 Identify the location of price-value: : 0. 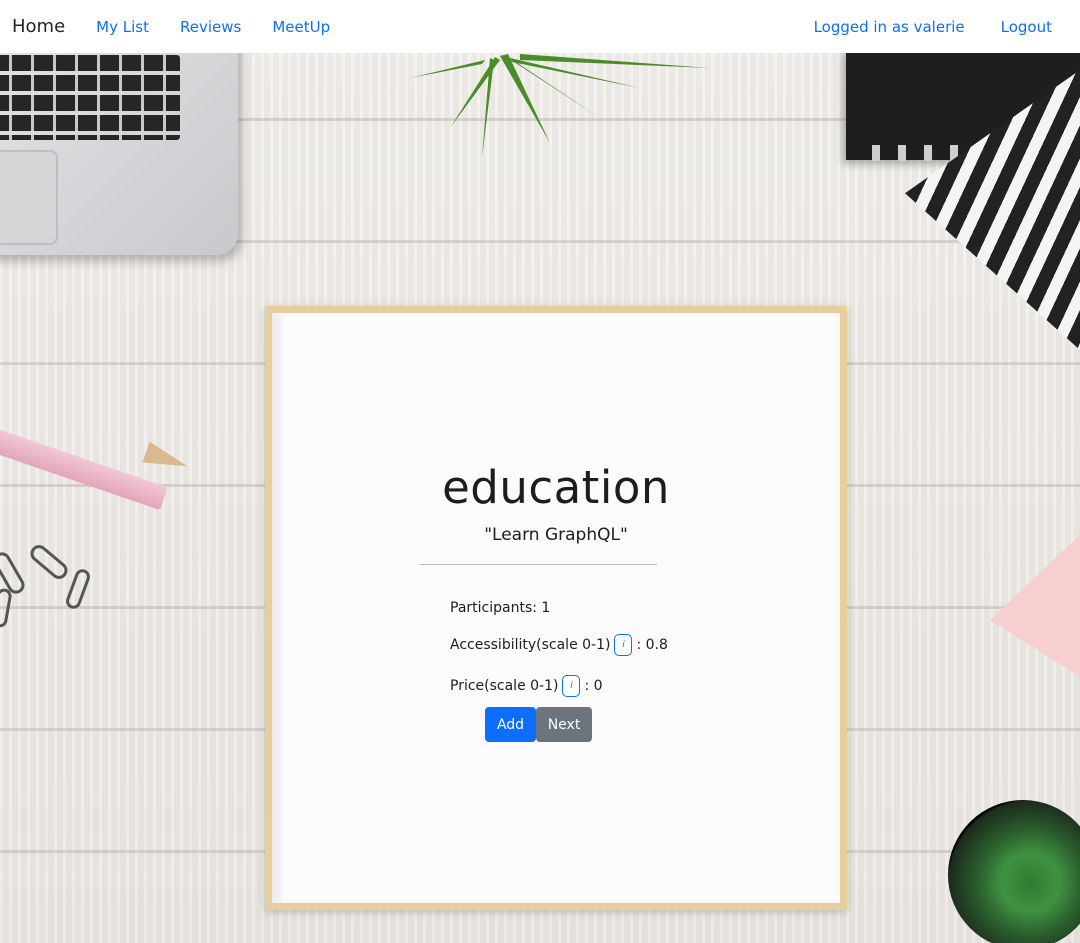
(593, 686).